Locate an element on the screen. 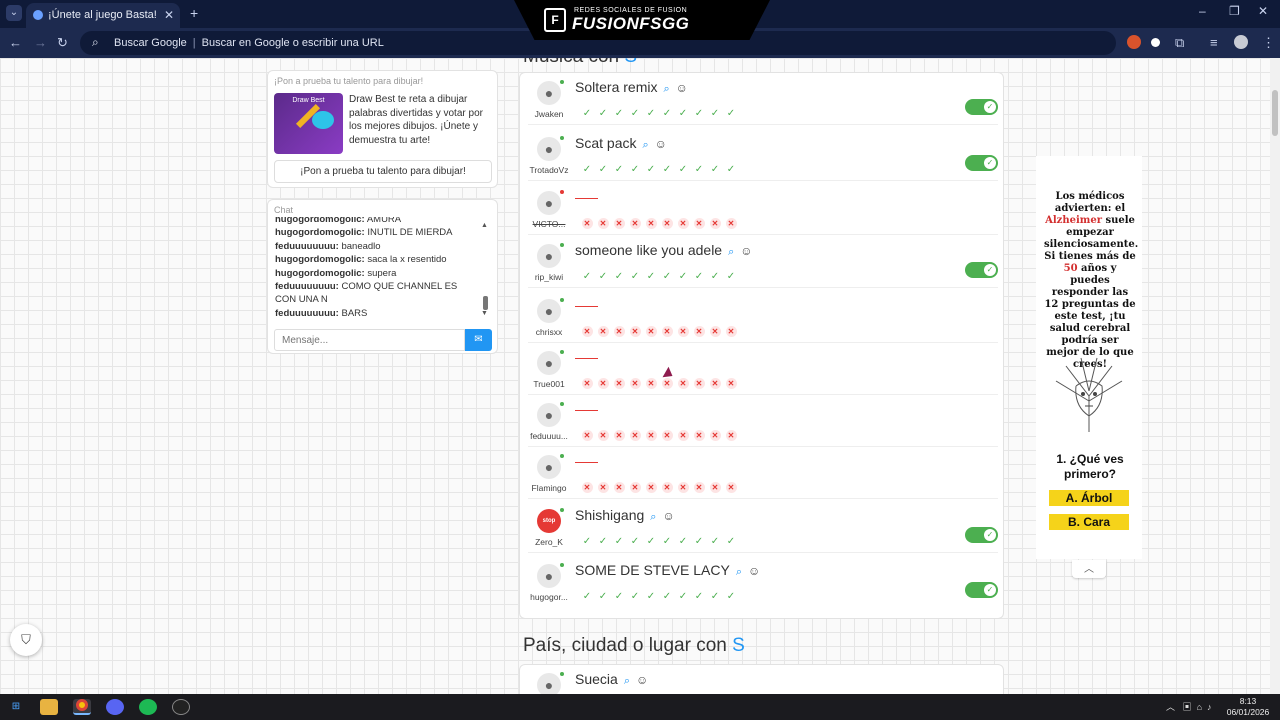 The image size is (1280, 720). promo-image: Draw Best is located at coordinates (308, 123).